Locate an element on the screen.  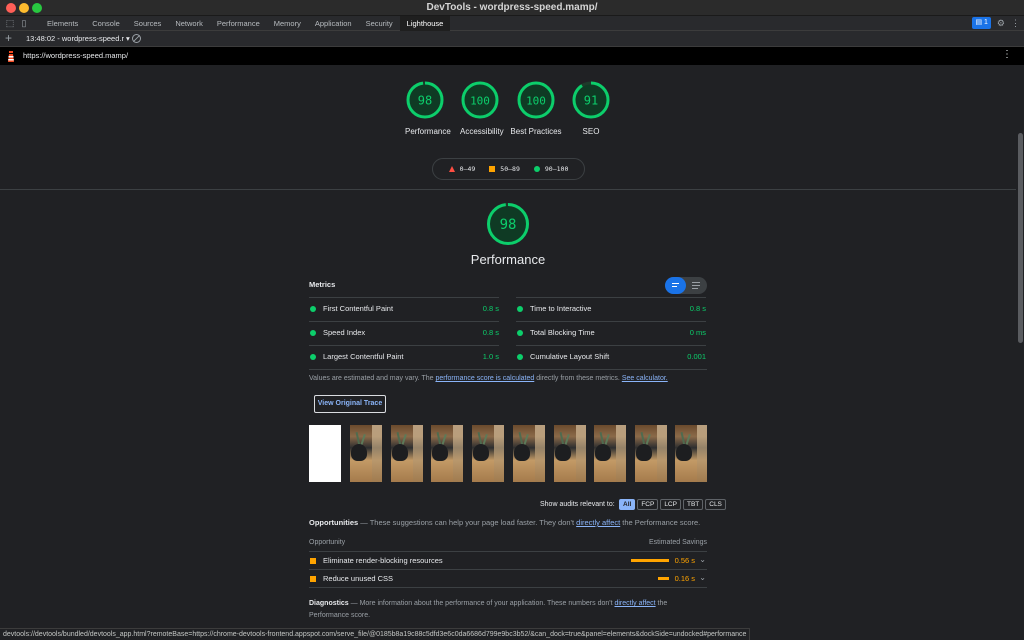
opportunity-name: Reduce unused CSS is located at coordinates (358, 578).